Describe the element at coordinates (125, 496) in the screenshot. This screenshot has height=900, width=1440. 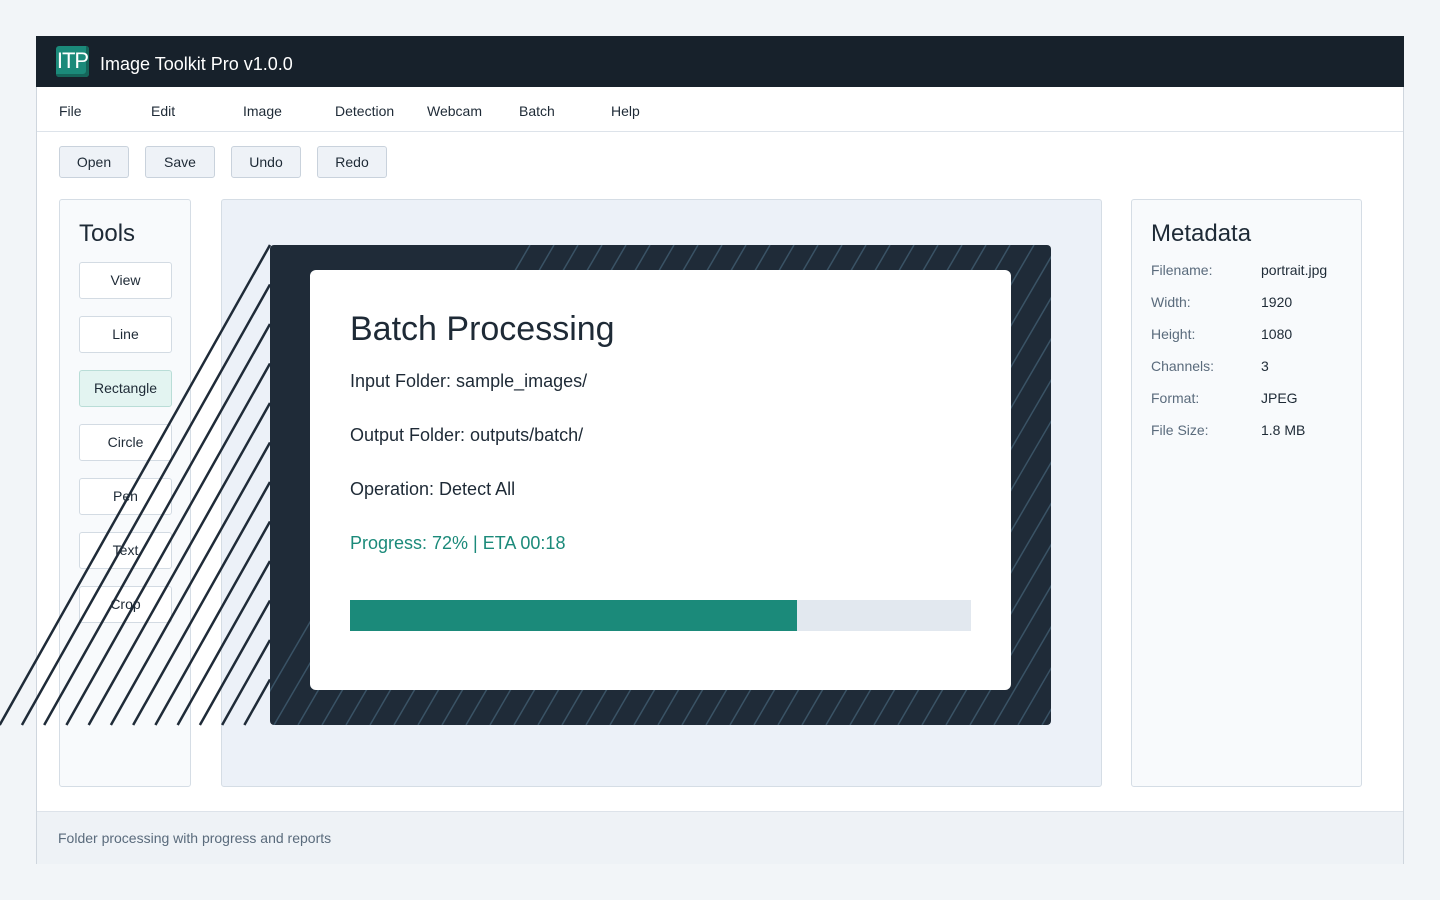
I see `tool-pen-button: Pen` at that location.